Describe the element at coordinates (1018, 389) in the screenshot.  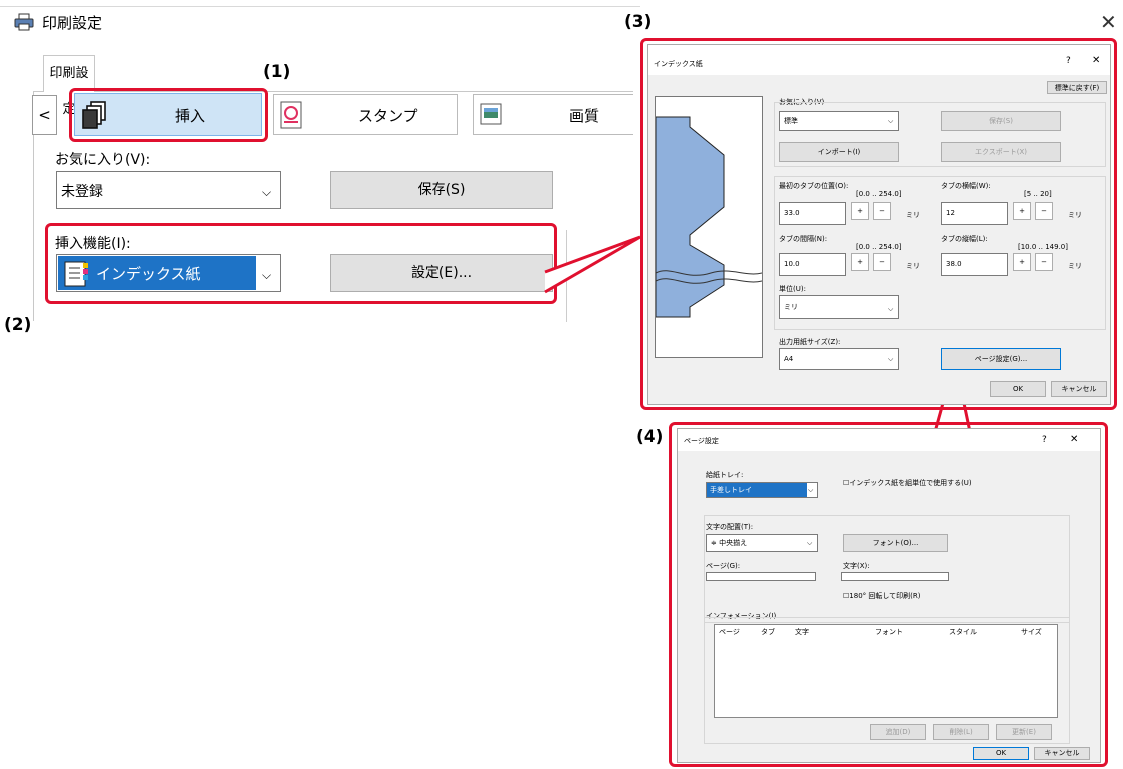
I see `index-ok-button: OK` at that location.